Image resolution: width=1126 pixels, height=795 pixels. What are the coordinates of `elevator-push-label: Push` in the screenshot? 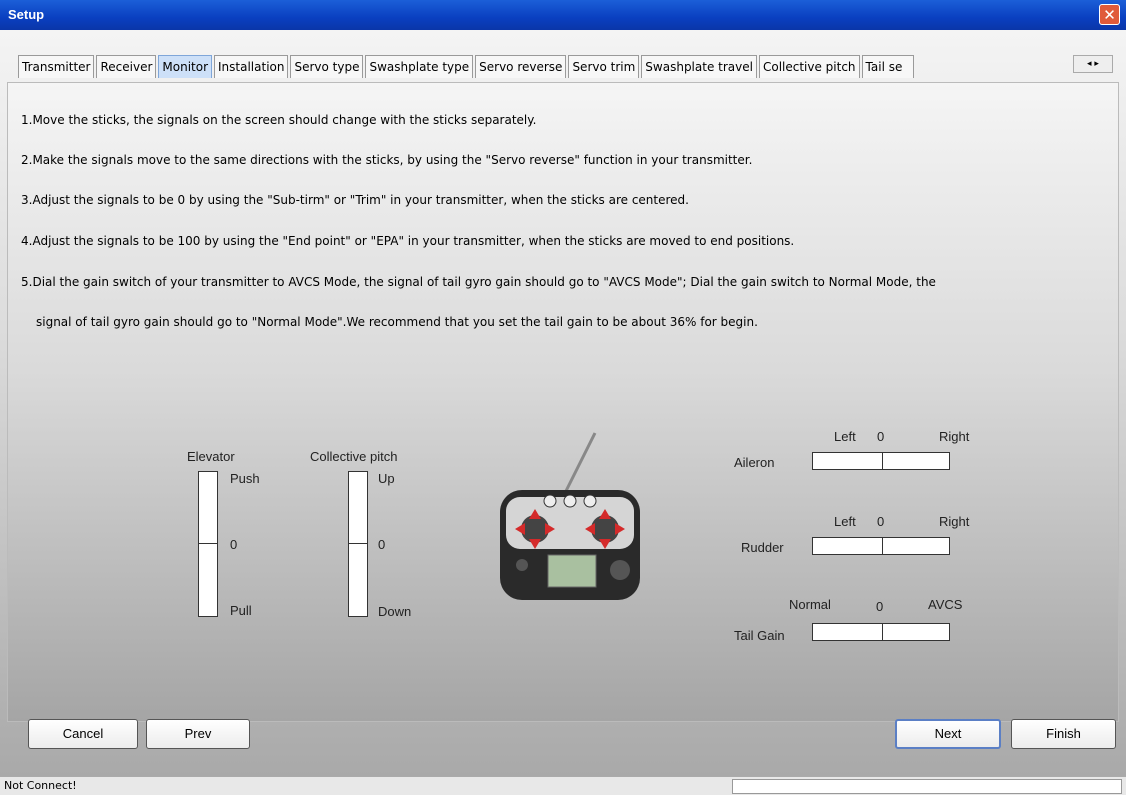 It's located at (245, 478).